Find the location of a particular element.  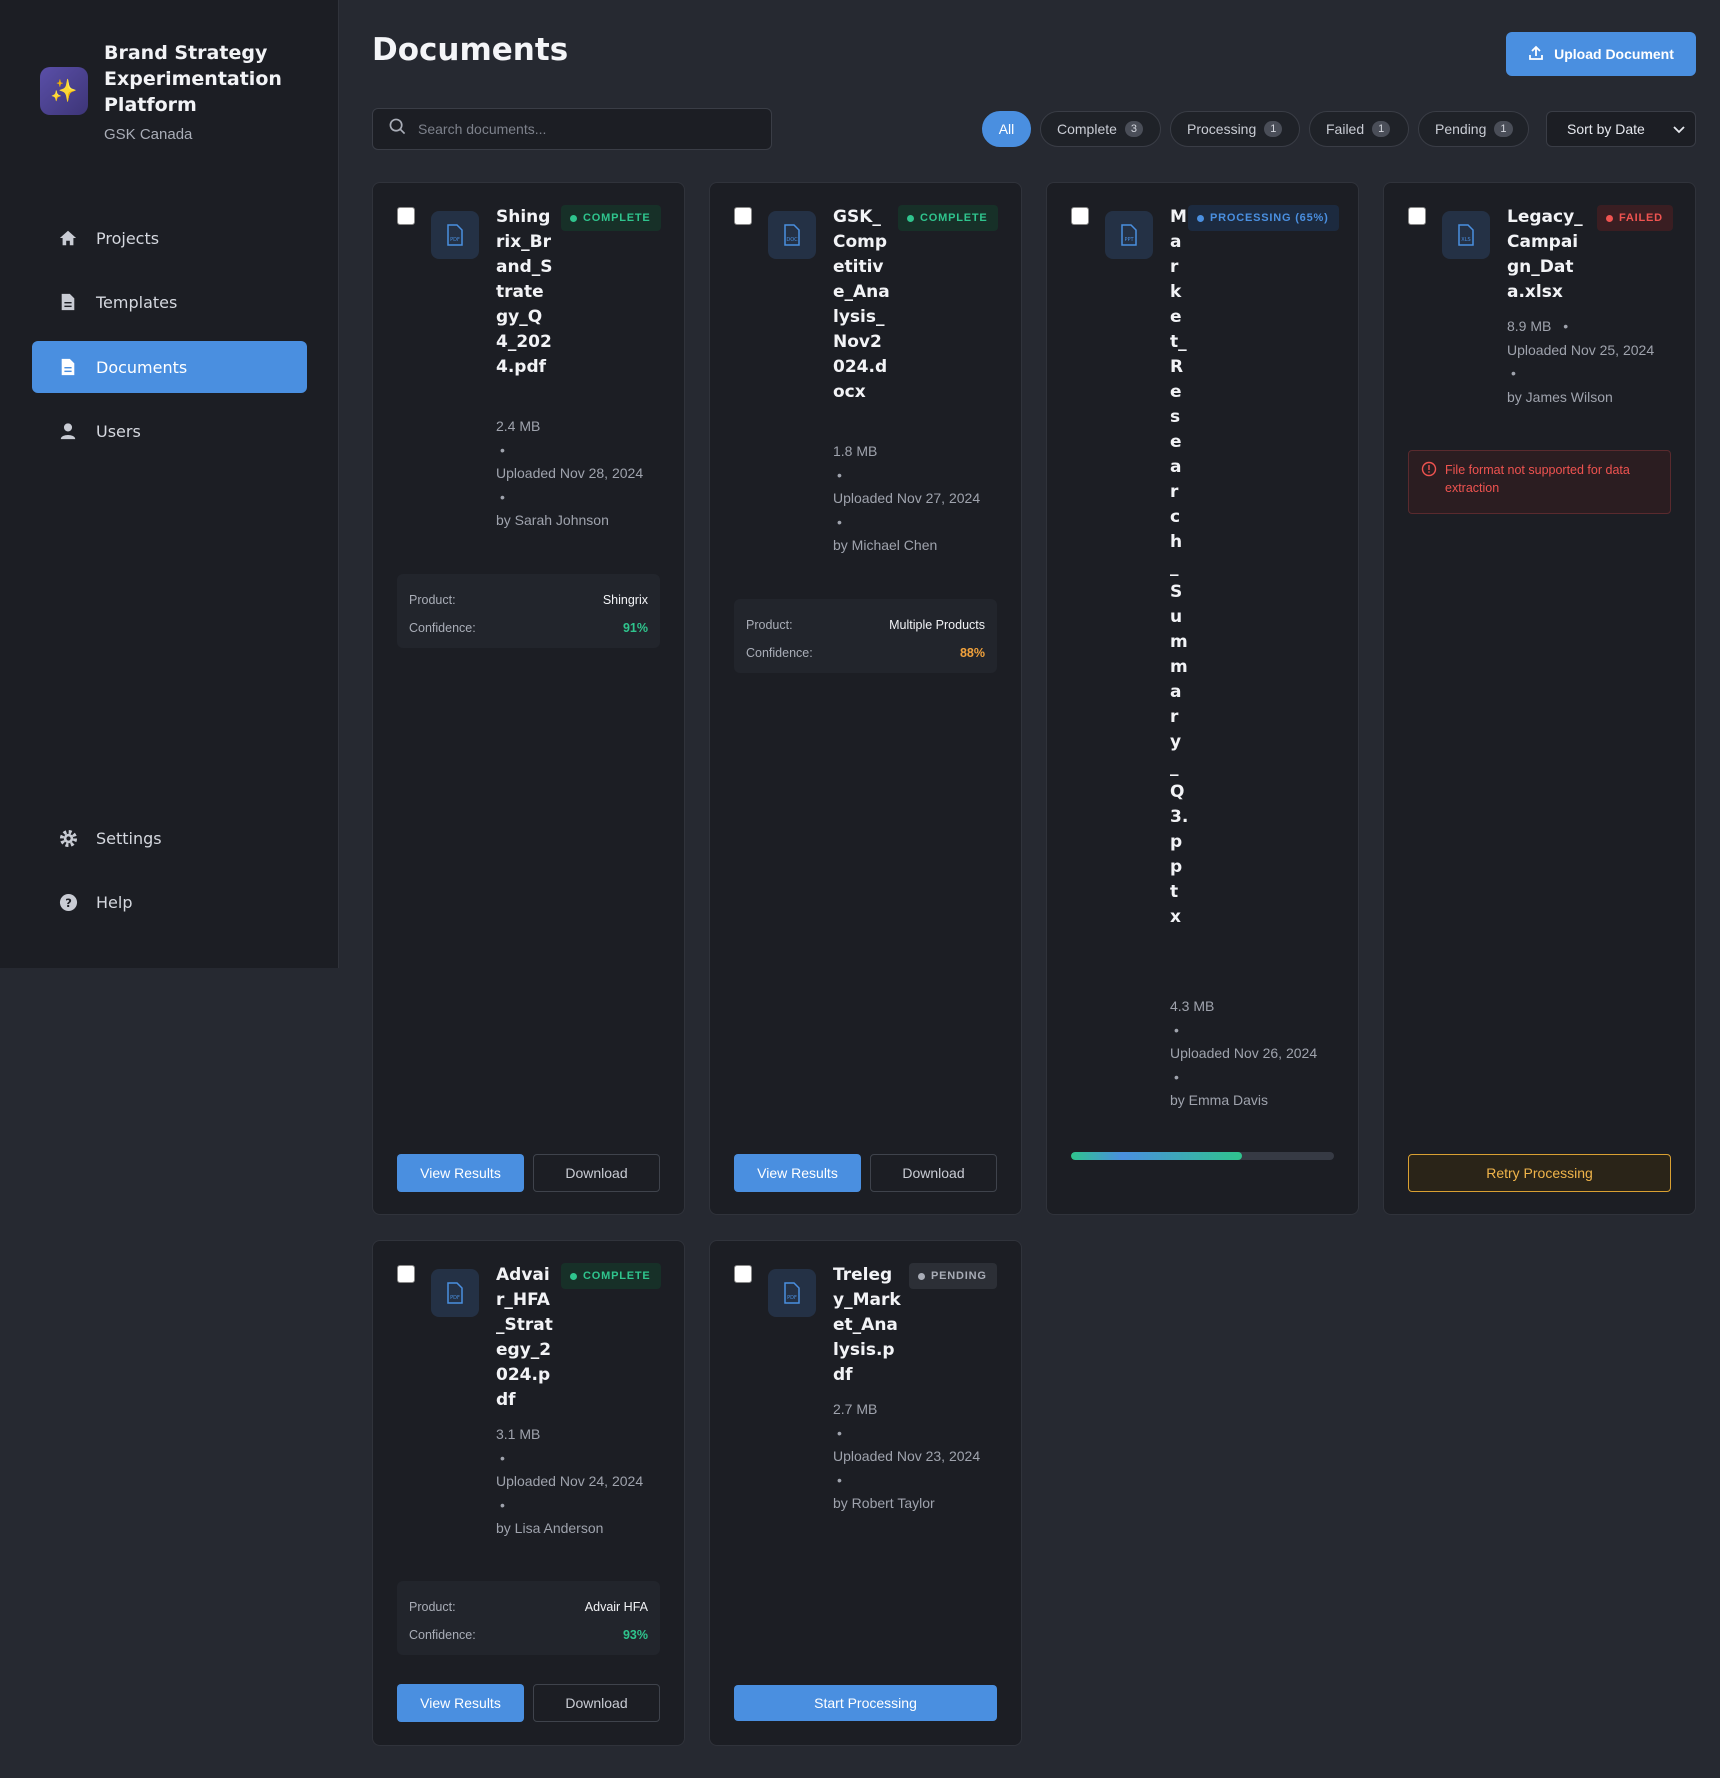

upload-icon is located at coordinates (1536, 54).